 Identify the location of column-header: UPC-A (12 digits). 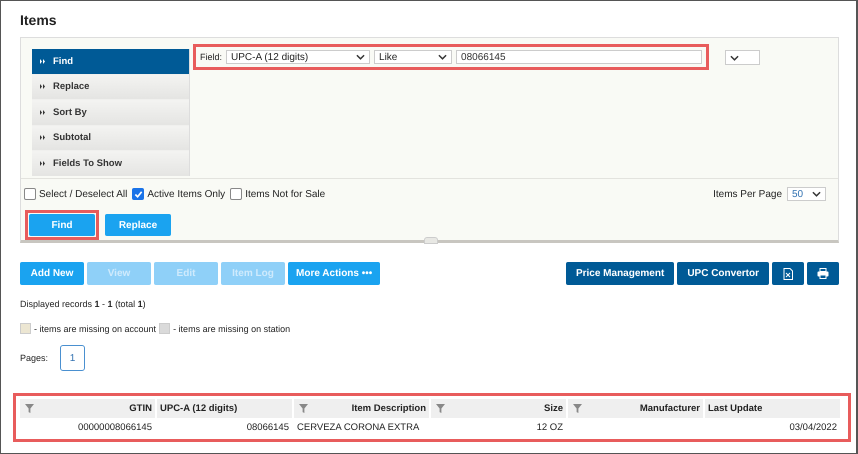
(224, 408).